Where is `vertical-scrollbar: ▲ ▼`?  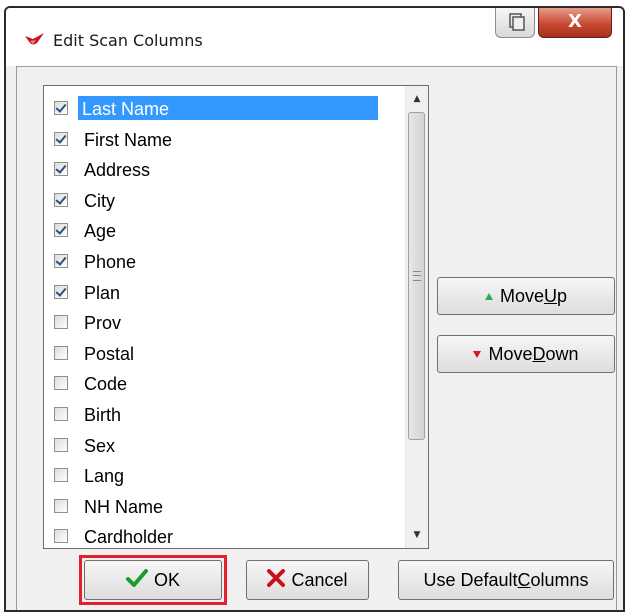 vertical-scrollbar: ▲ ▼ is located at coordinates (416, 317).